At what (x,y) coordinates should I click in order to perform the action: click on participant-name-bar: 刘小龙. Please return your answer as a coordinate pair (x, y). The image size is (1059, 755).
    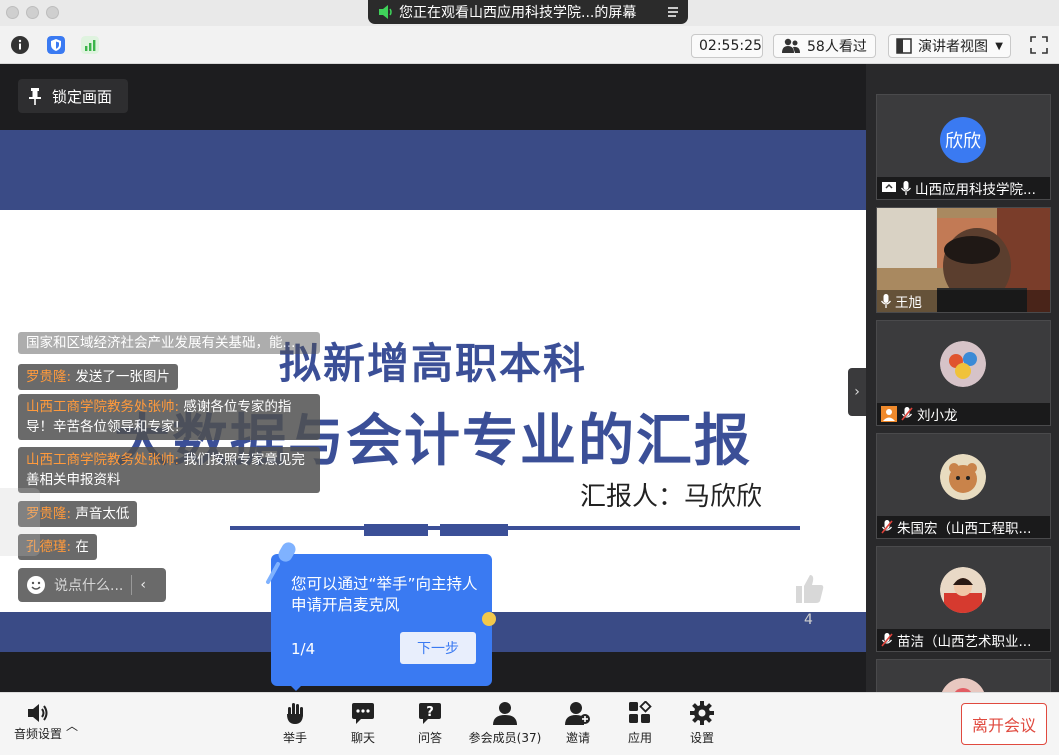
    Looking at the image, I should click on (963, 414).